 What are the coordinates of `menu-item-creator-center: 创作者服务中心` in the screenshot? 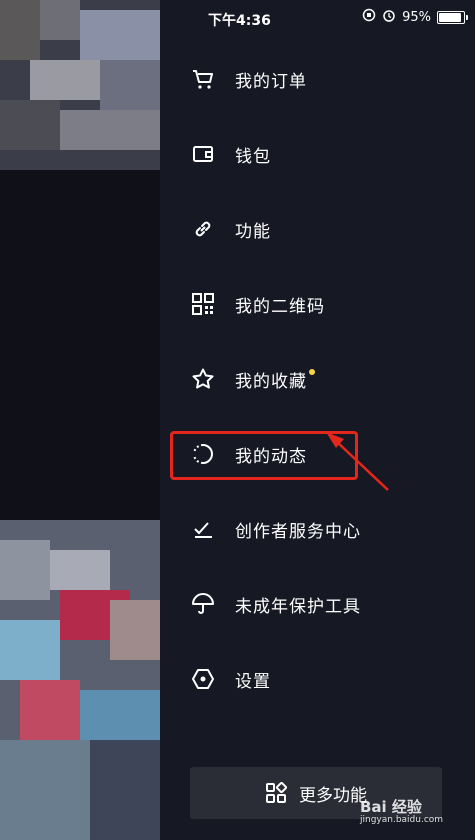 It's located at (275, 529).